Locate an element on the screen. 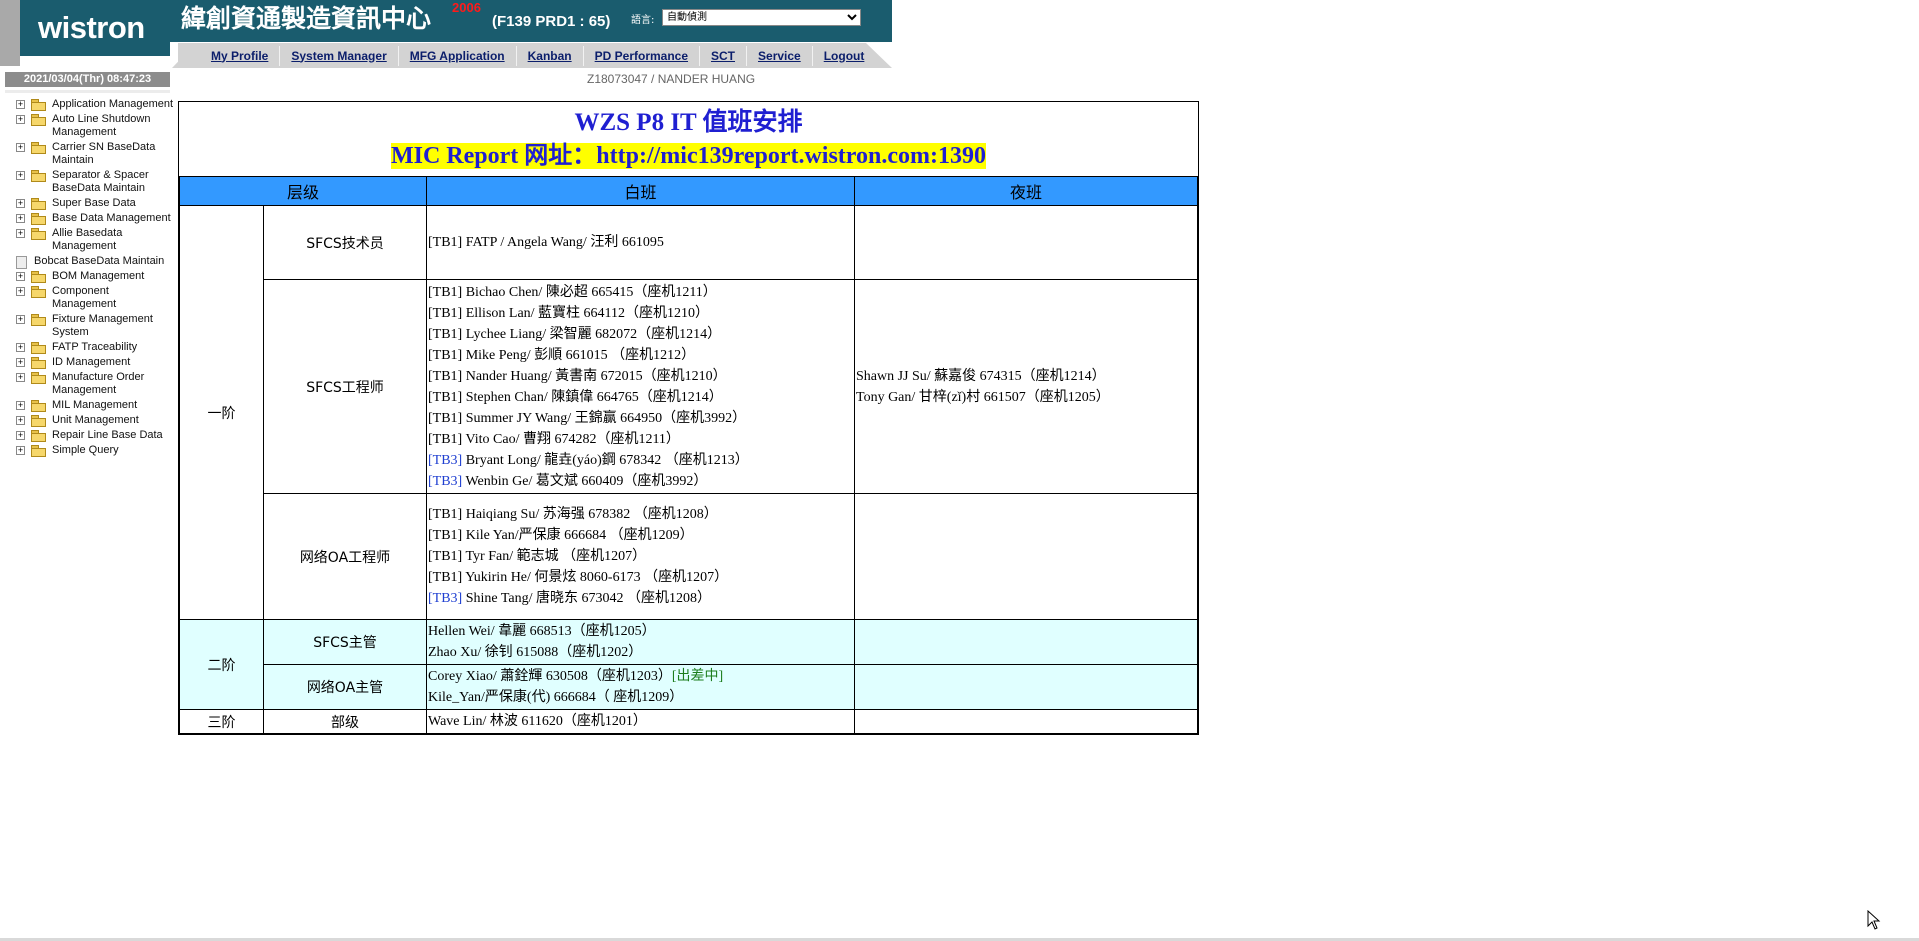 The image size is (1919, 941). tree-item-label: Bobcat BaseData Maintain is located at coordinates (99, 261).